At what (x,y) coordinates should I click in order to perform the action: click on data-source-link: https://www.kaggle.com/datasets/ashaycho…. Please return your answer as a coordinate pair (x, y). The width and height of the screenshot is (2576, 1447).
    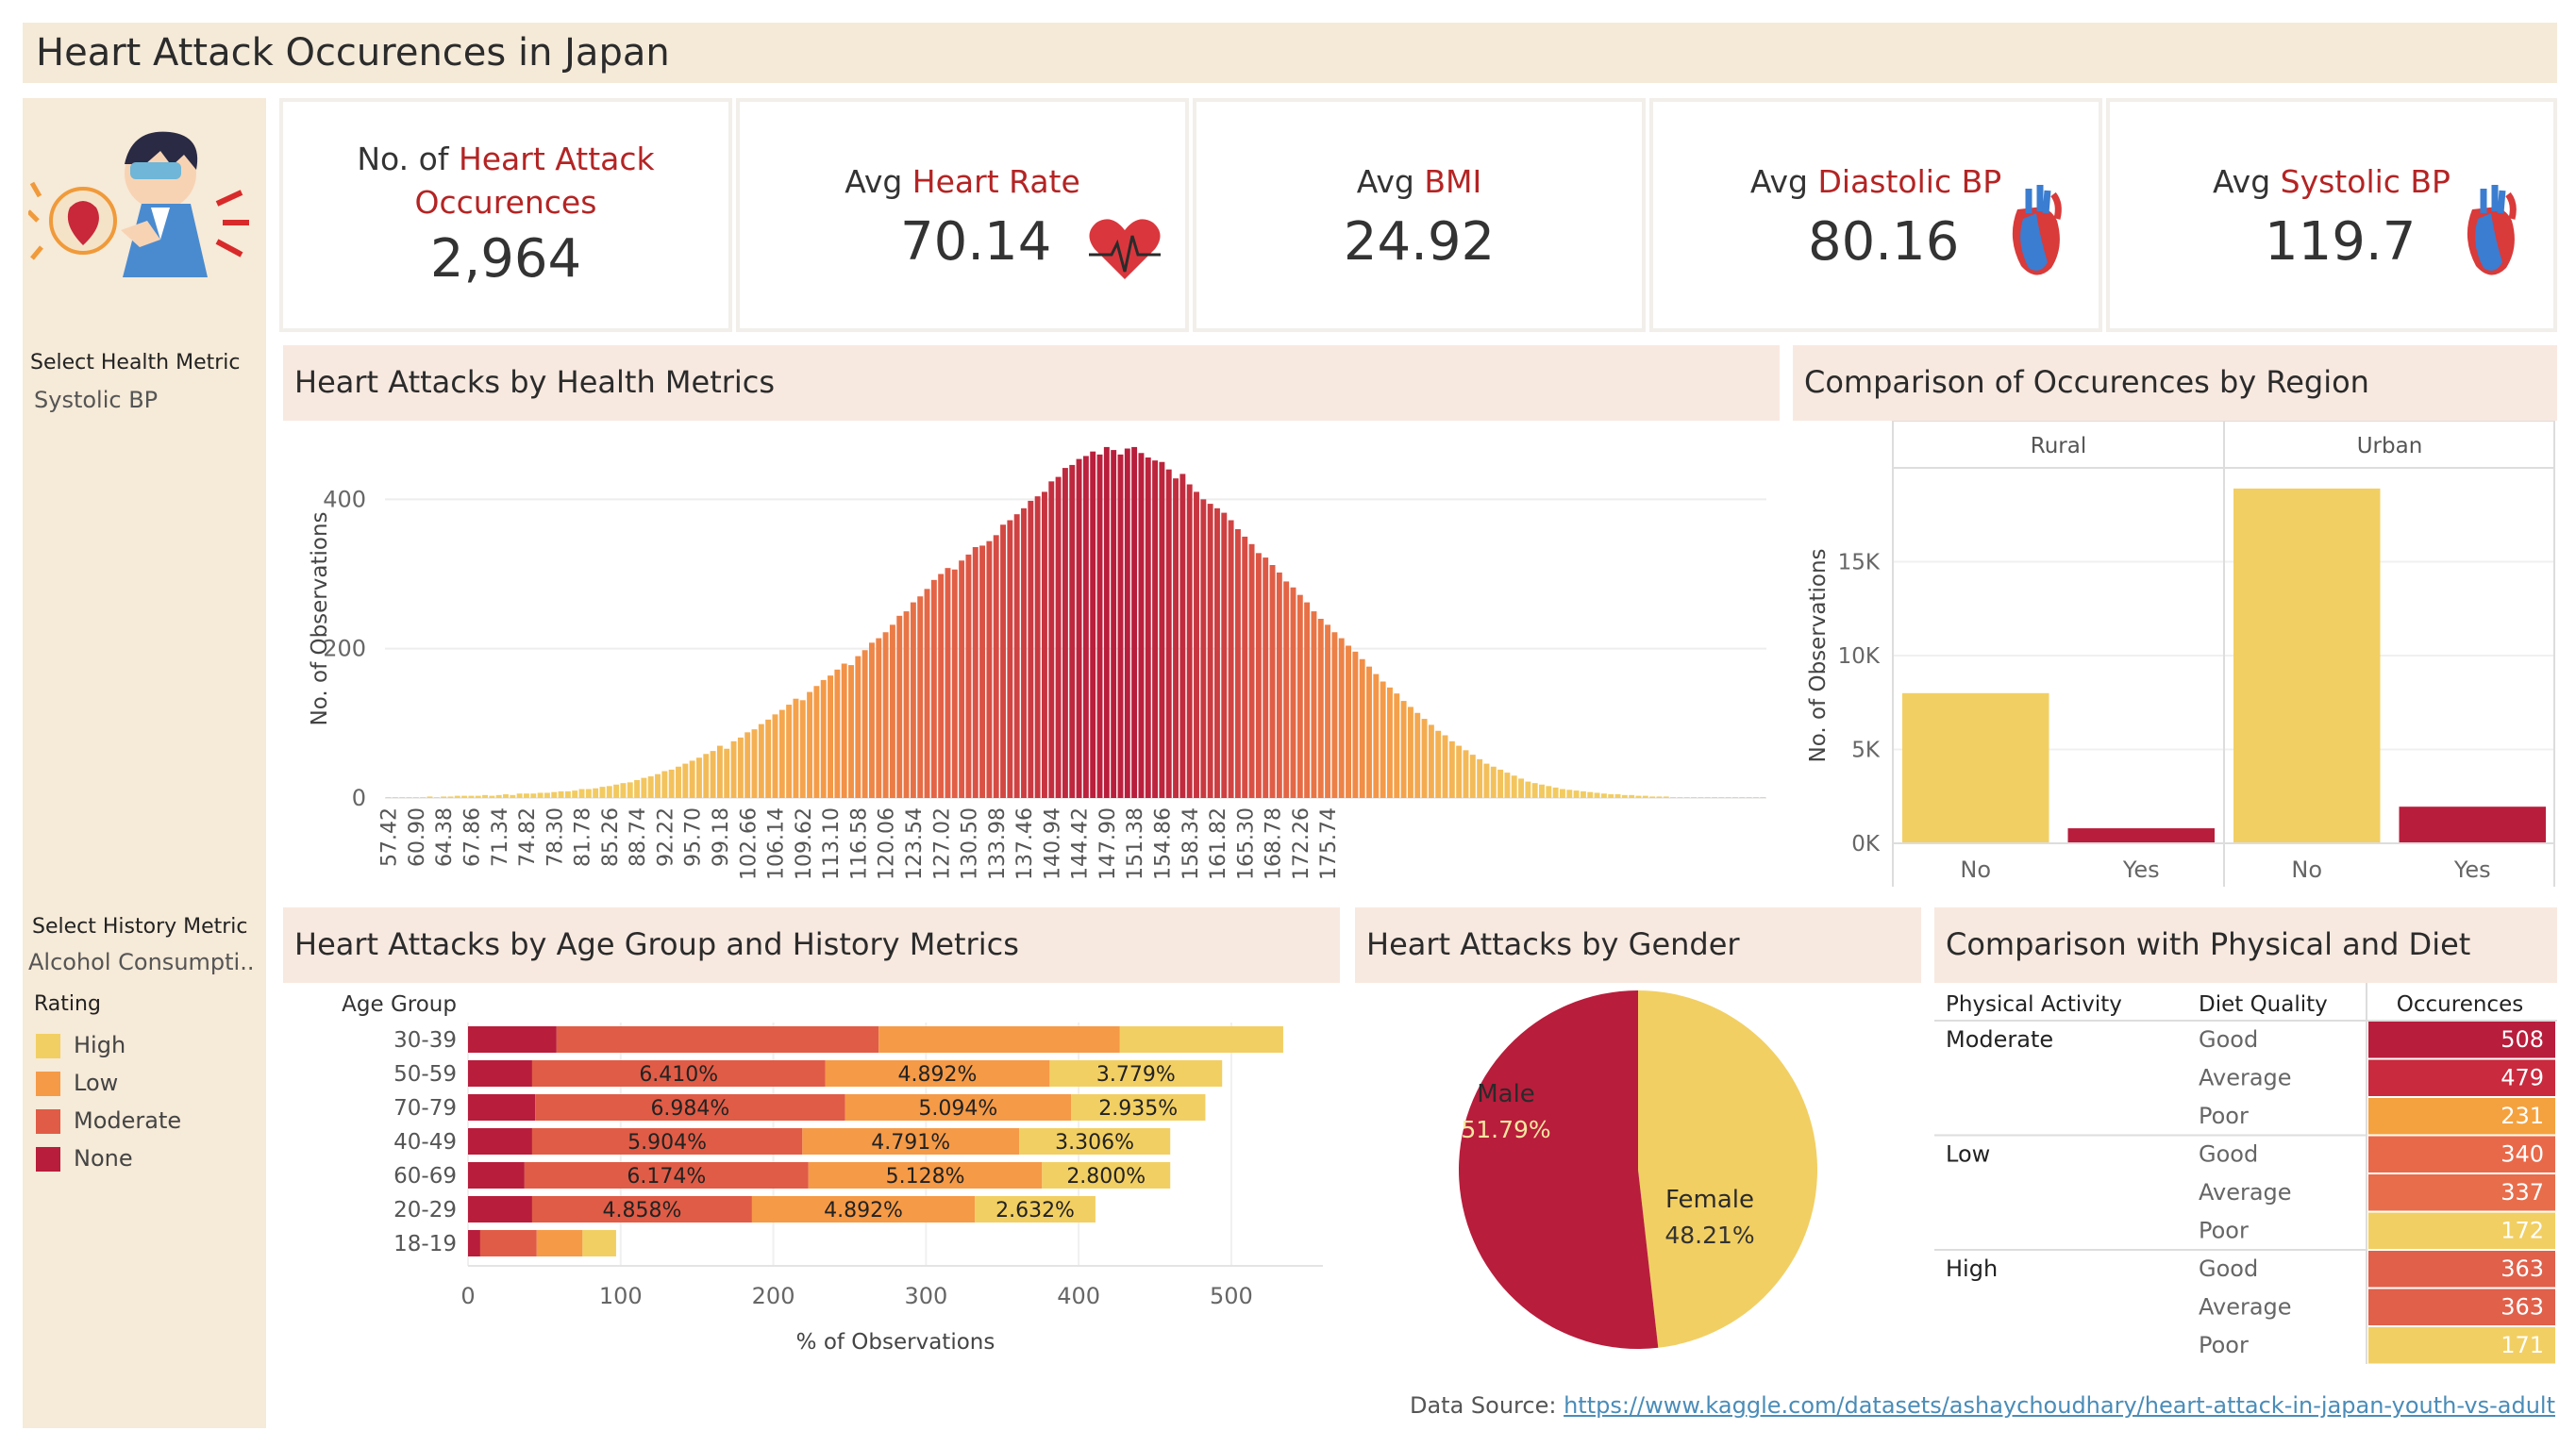
    Looking at the image, I should click on (2059, 1406).